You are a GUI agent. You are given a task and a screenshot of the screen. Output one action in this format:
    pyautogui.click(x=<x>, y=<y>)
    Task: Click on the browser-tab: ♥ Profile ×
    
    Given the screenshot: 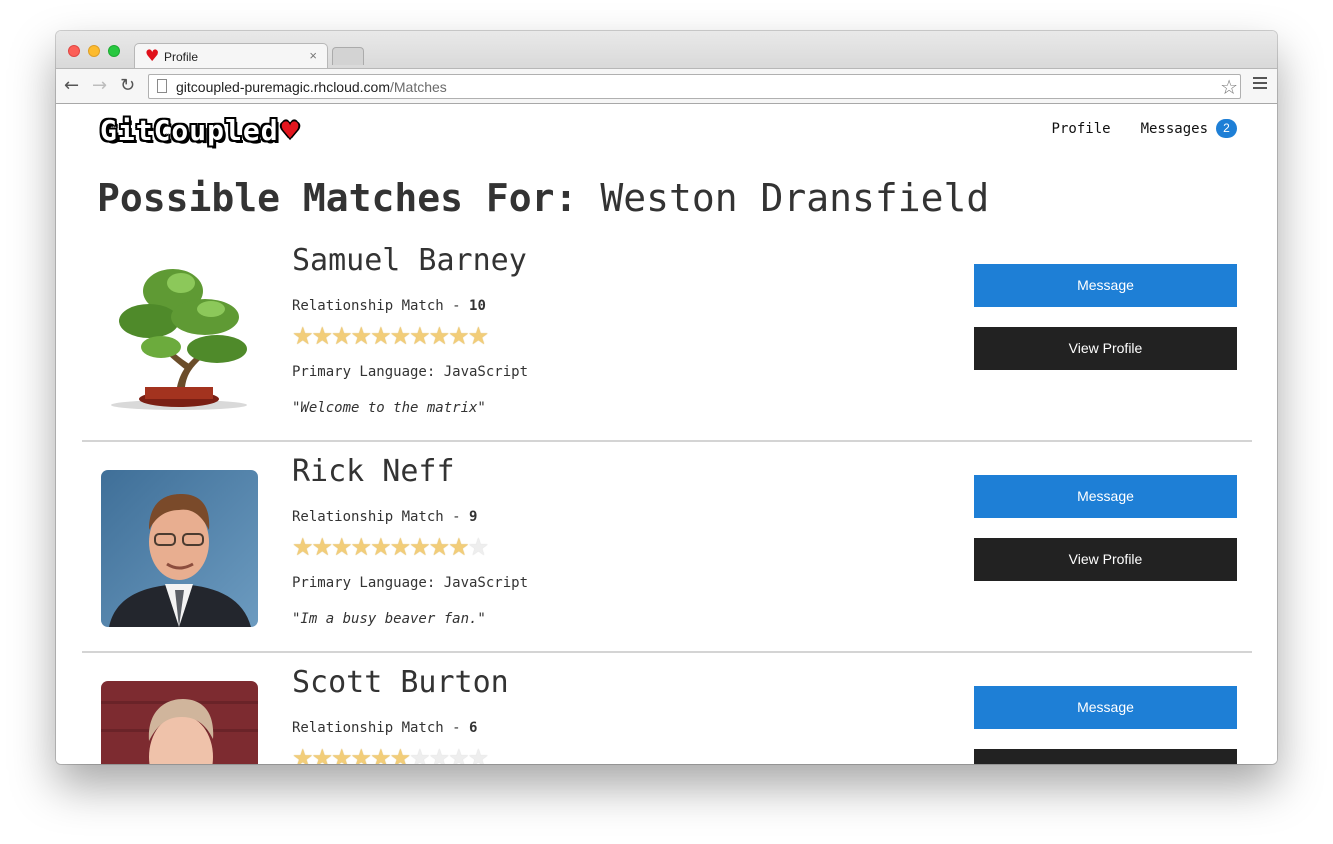 What is the action you would take?
    pyautogui.click(x=231, y=56)
    